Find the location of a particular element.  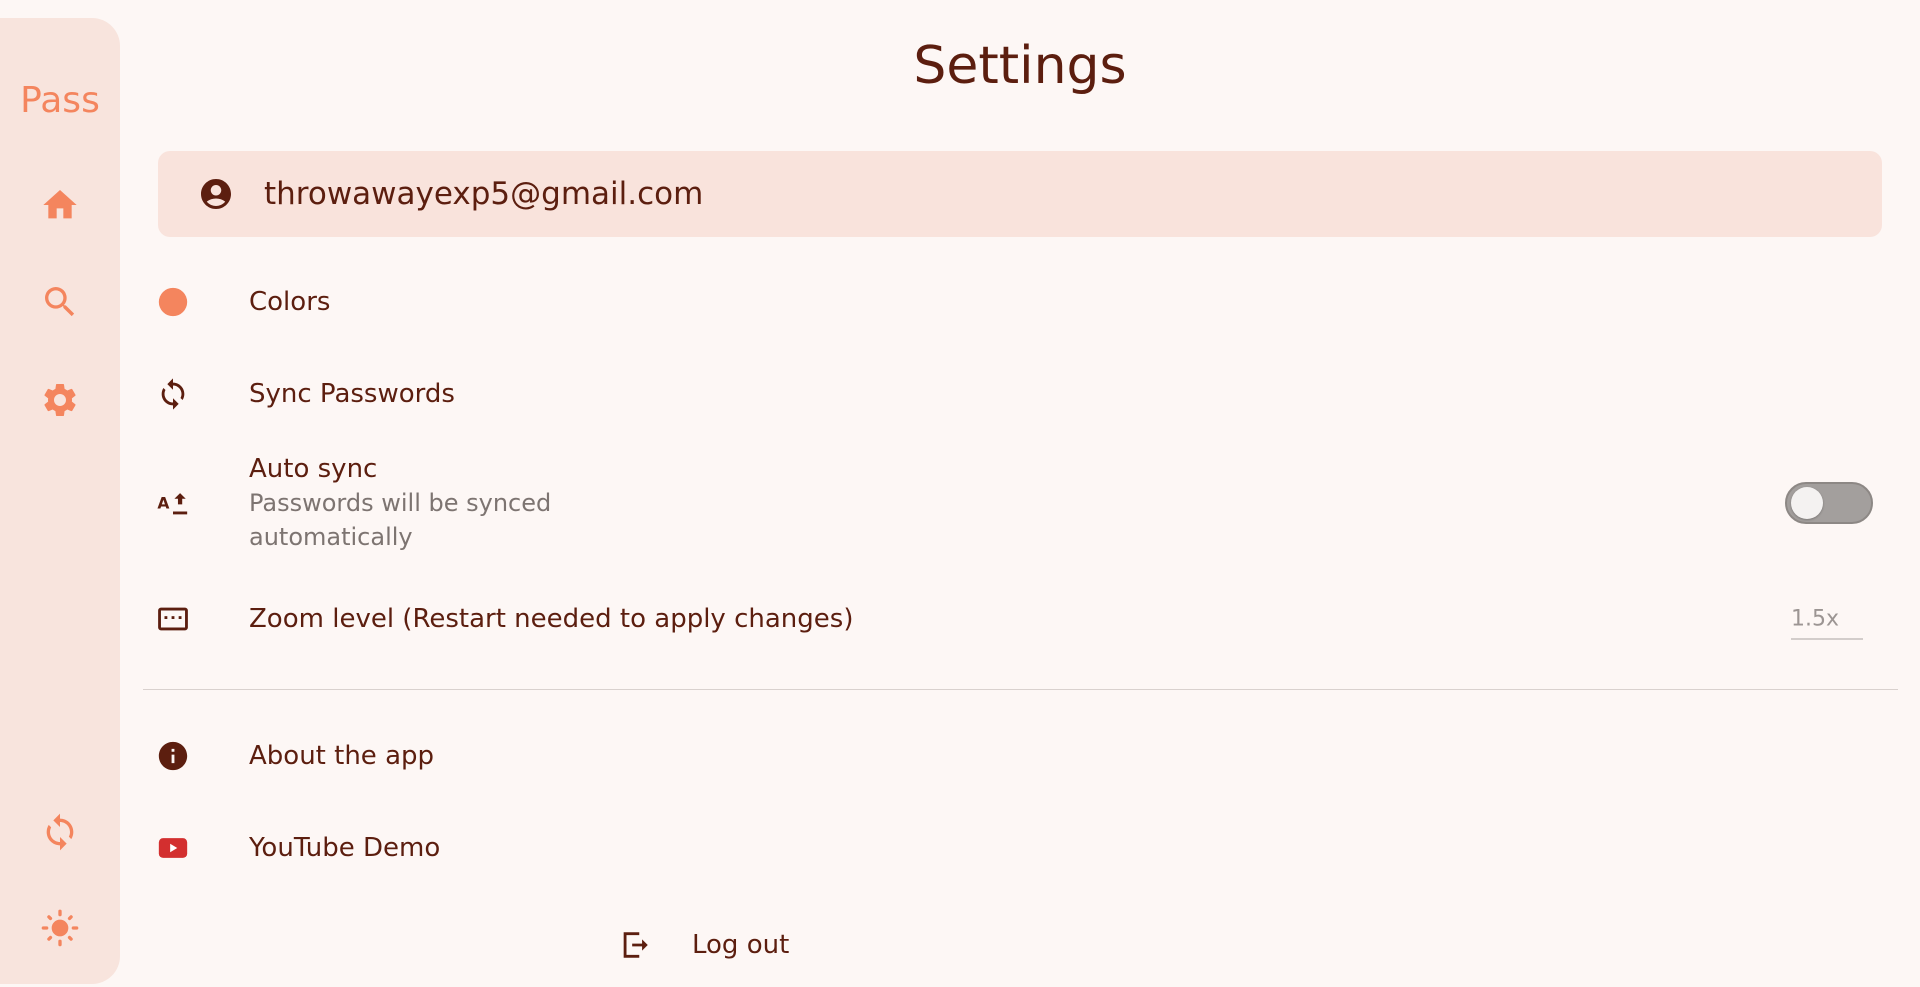

page-title: Settings is located at coordinates (1020, 66).